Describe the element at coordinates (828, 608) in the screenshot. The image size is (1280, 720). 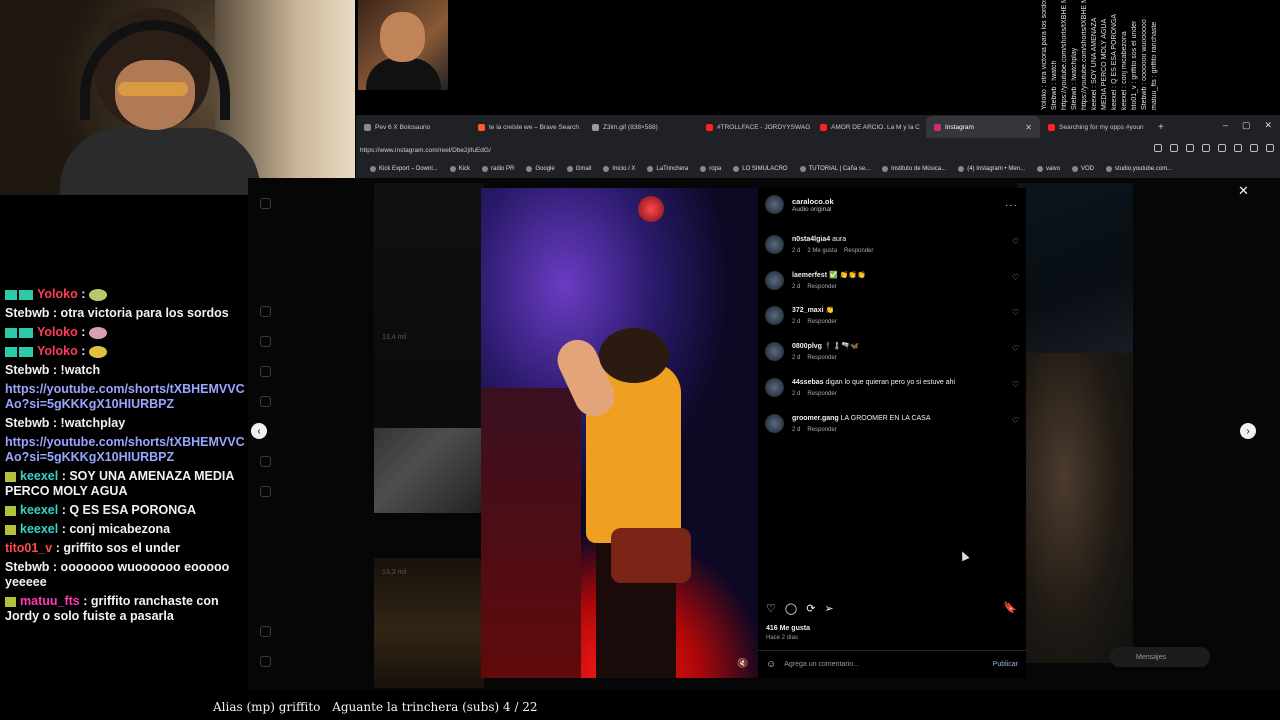
I see `share-icon: ➢` at that location.